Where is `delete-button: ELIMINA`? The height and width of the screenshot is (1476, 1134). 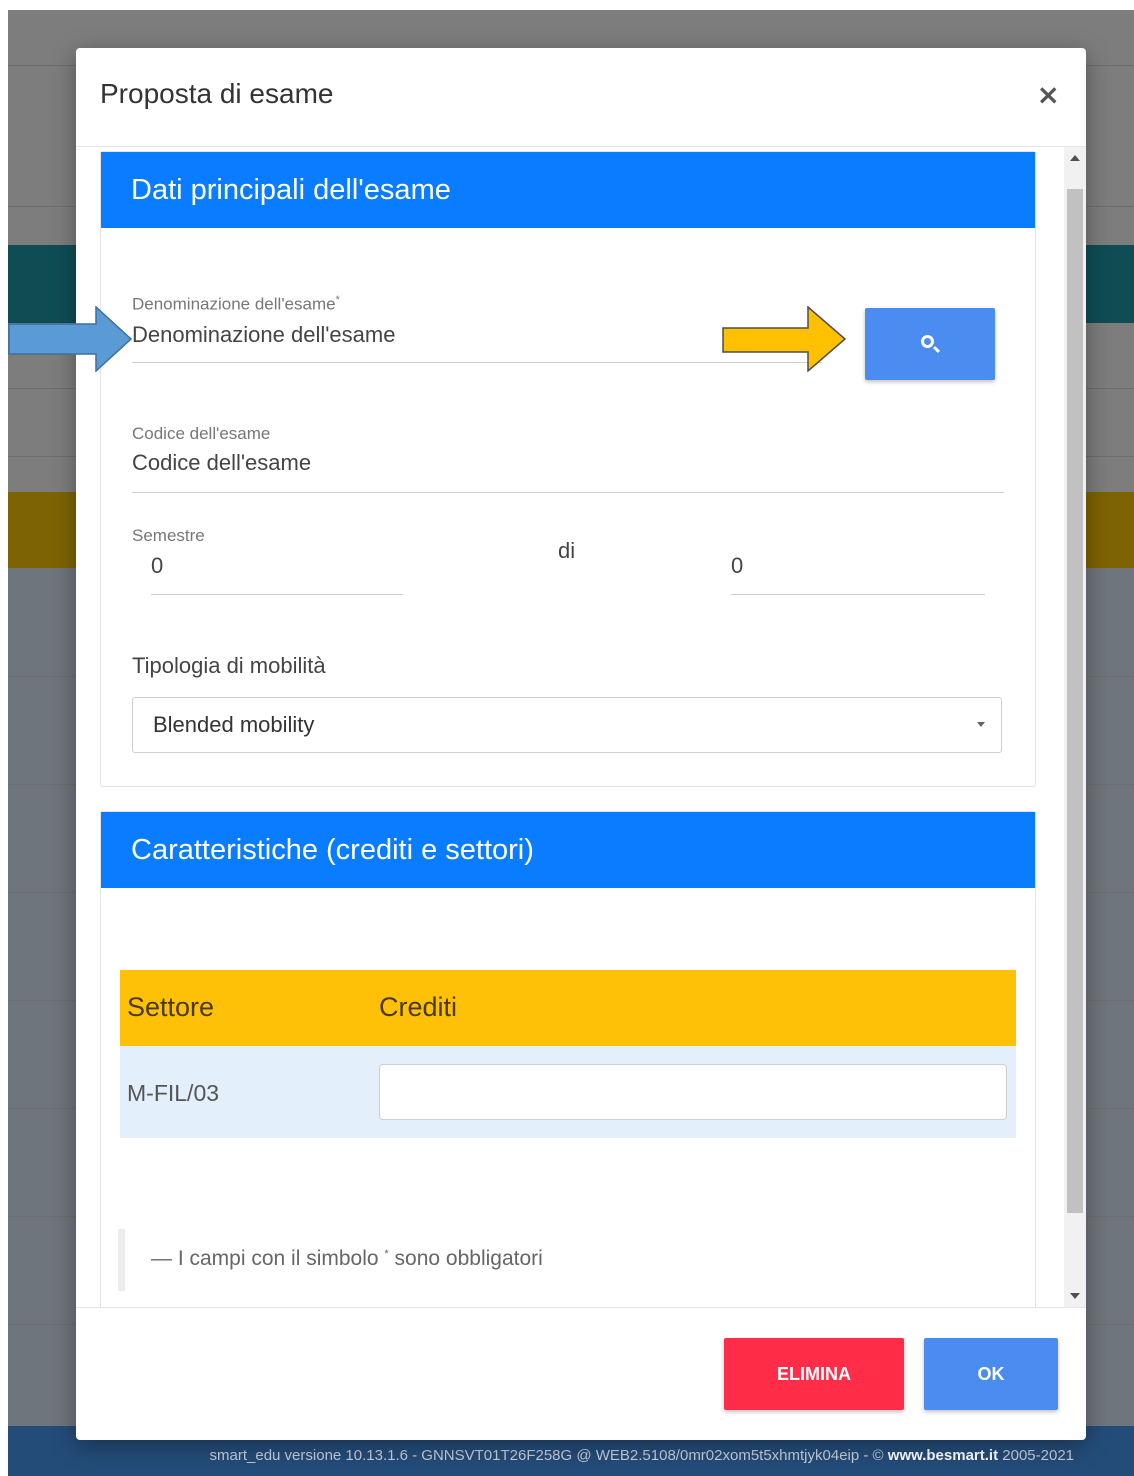
delete-button: ELIMINA is located at coordinates (814, 1374).